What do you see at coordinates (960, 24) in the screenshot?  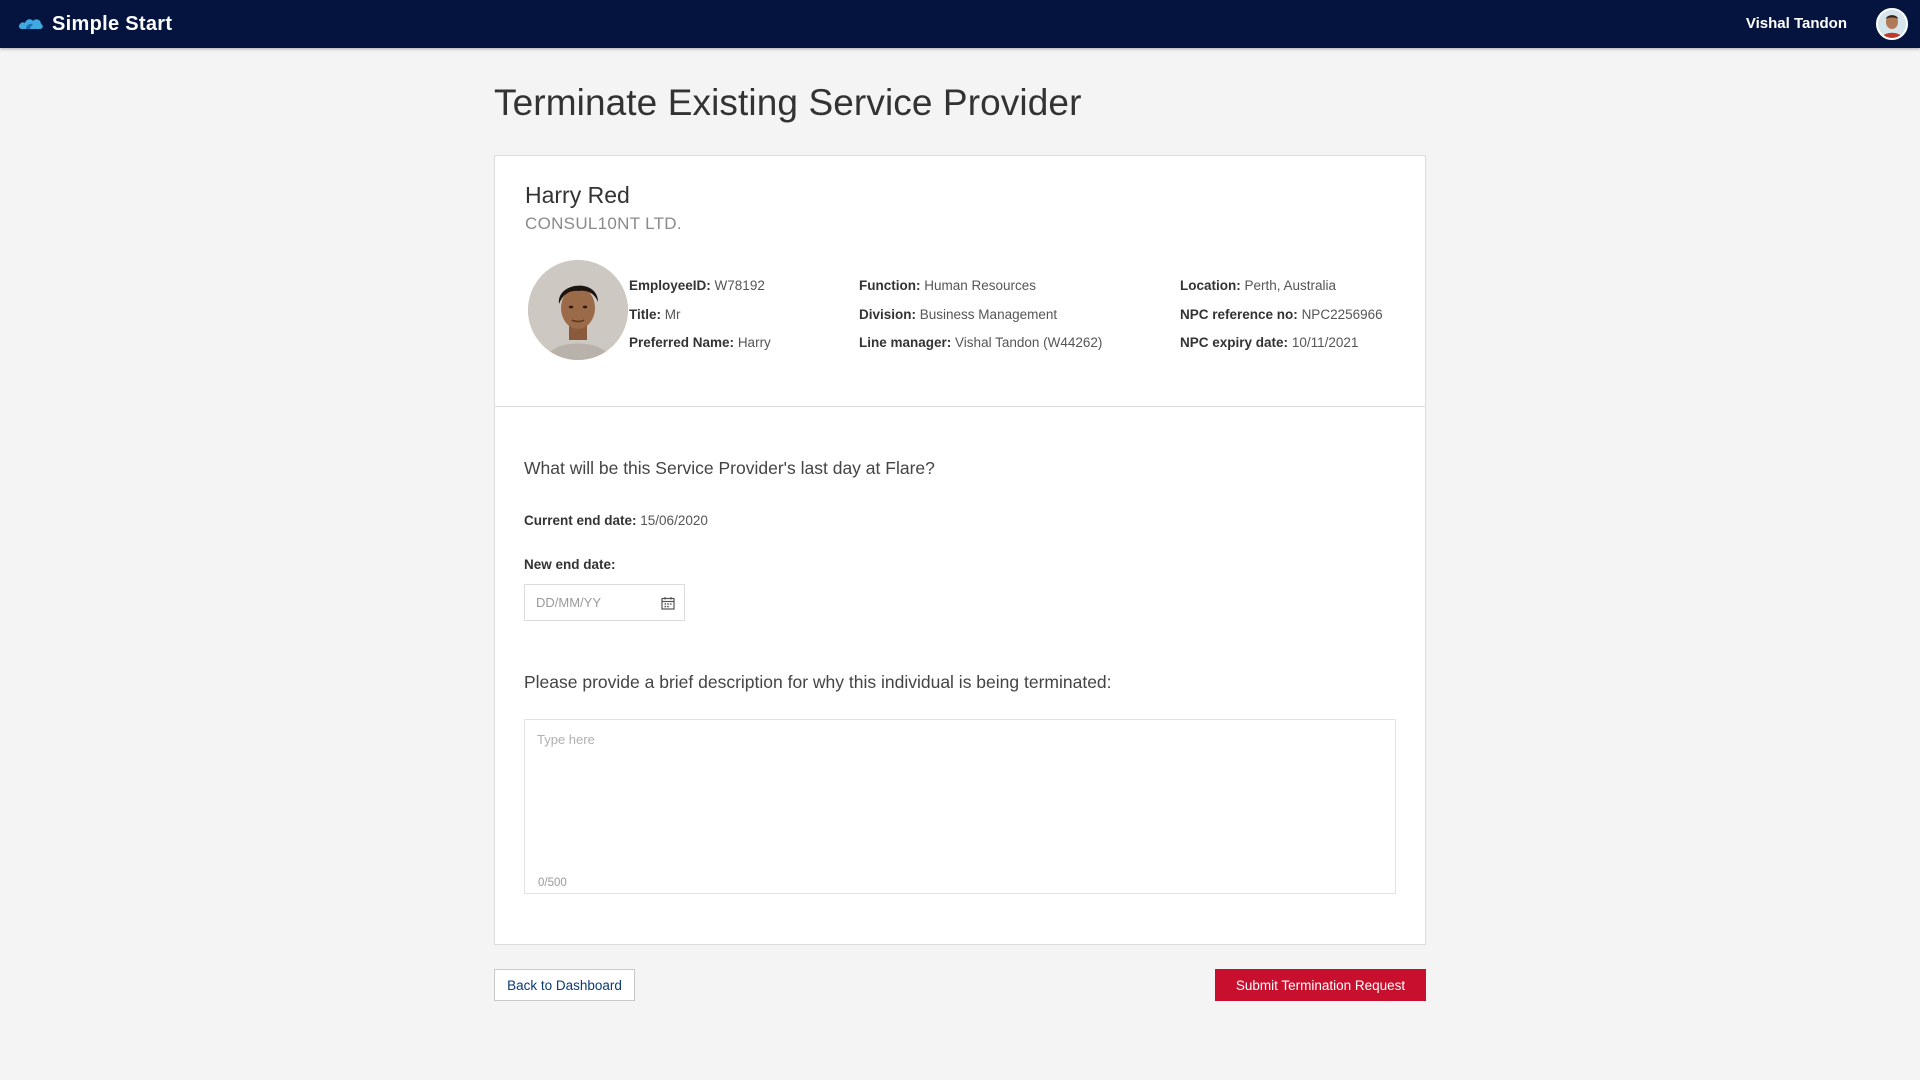 I see `top-navigation-bar: Simple Start Vishal Tandon` at bounding box center [960, 24].